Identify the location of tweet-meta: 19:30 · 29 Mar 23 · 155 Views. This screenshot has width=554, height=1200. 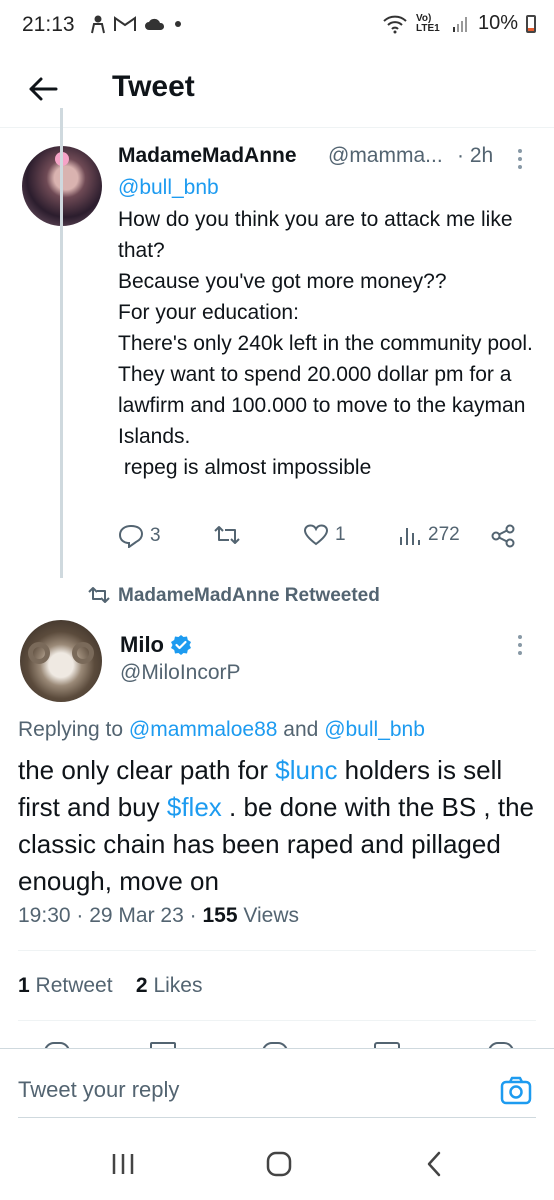
(158, 915).